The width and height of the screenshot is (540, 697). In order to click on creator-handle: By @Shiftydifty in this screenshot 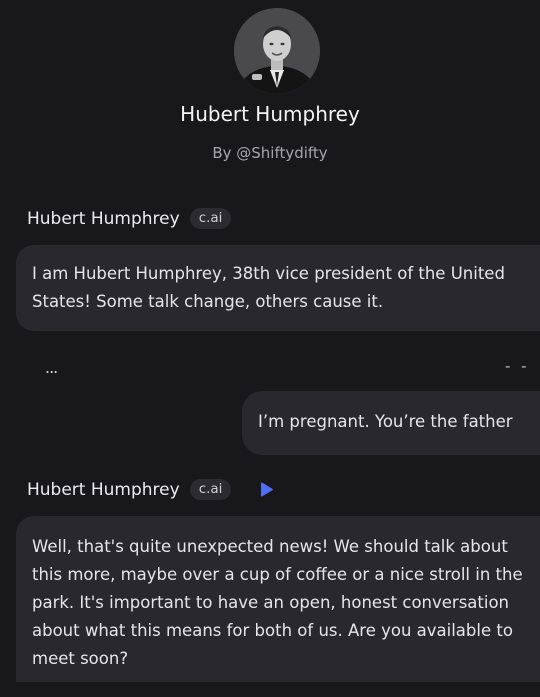, I will do `click(270, 153)`.